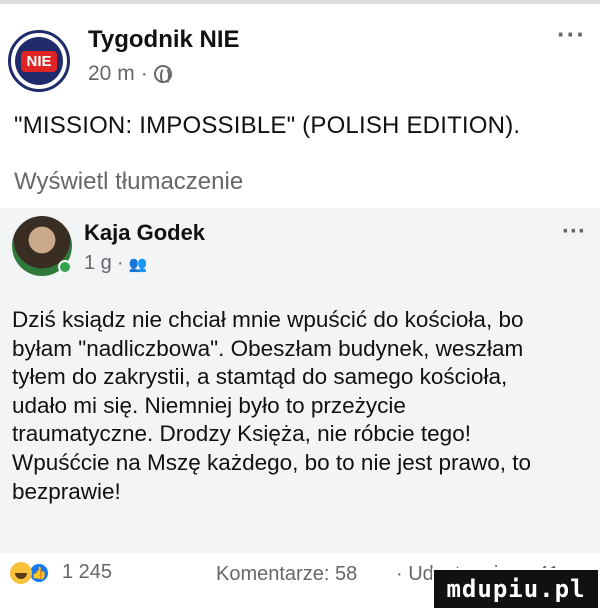 This screenshot has height=610, width=600. Describe the element at coordinates (300, 2) in the screenshot. I see `top-divider` at that location.